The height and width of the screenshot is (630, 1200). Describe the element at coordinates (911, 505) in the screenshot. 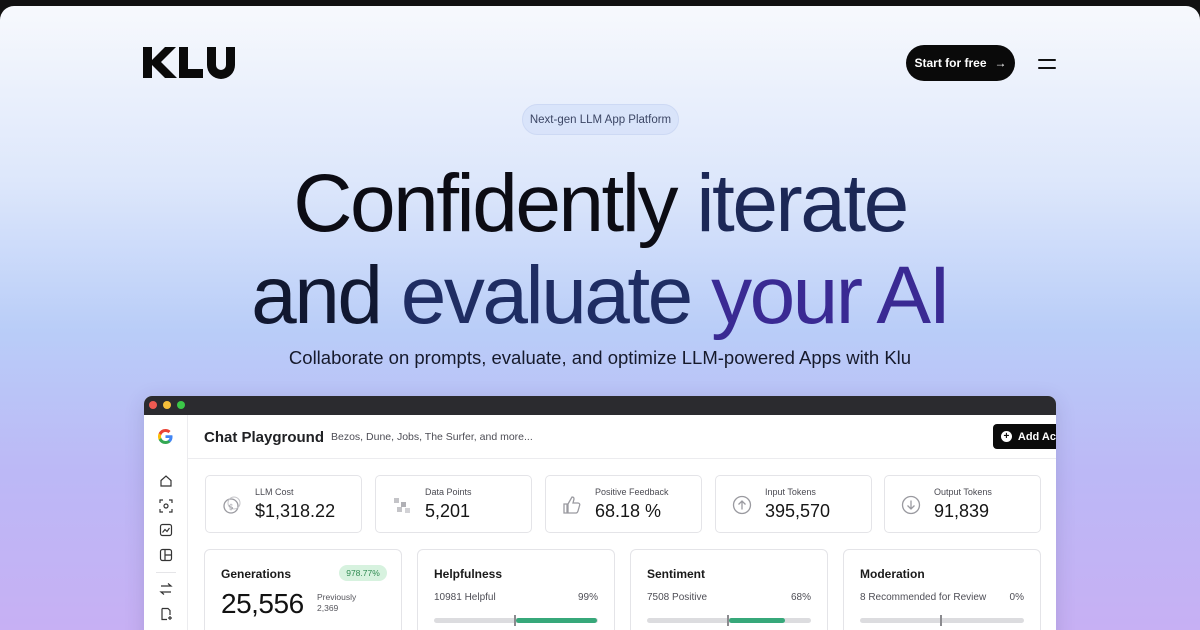

I see `arrow-down-circle-icon` at that location.